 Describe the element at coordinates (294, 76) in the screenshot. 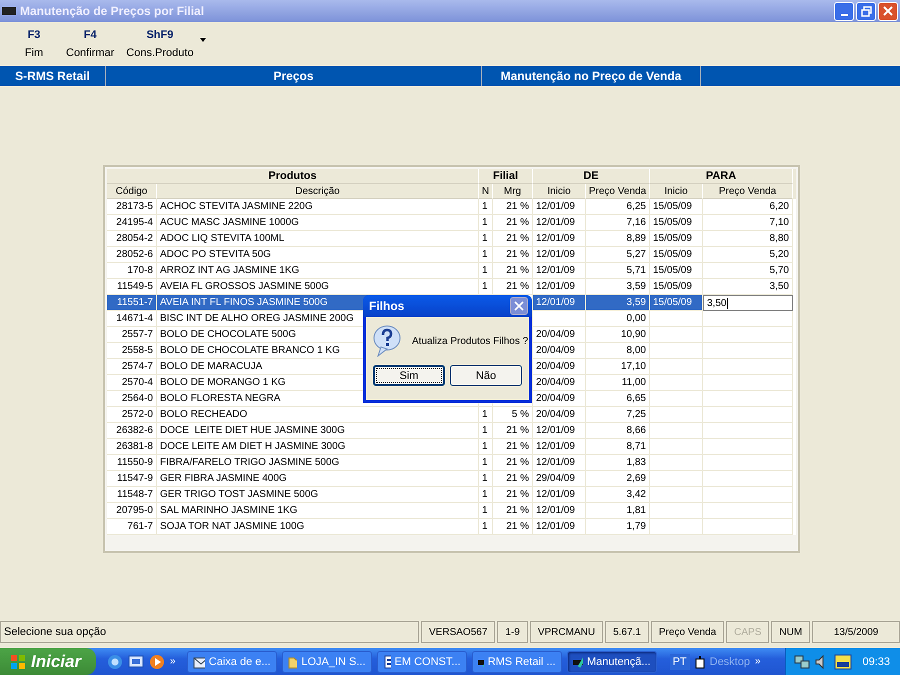

I see `section-label: Preços` at that location.